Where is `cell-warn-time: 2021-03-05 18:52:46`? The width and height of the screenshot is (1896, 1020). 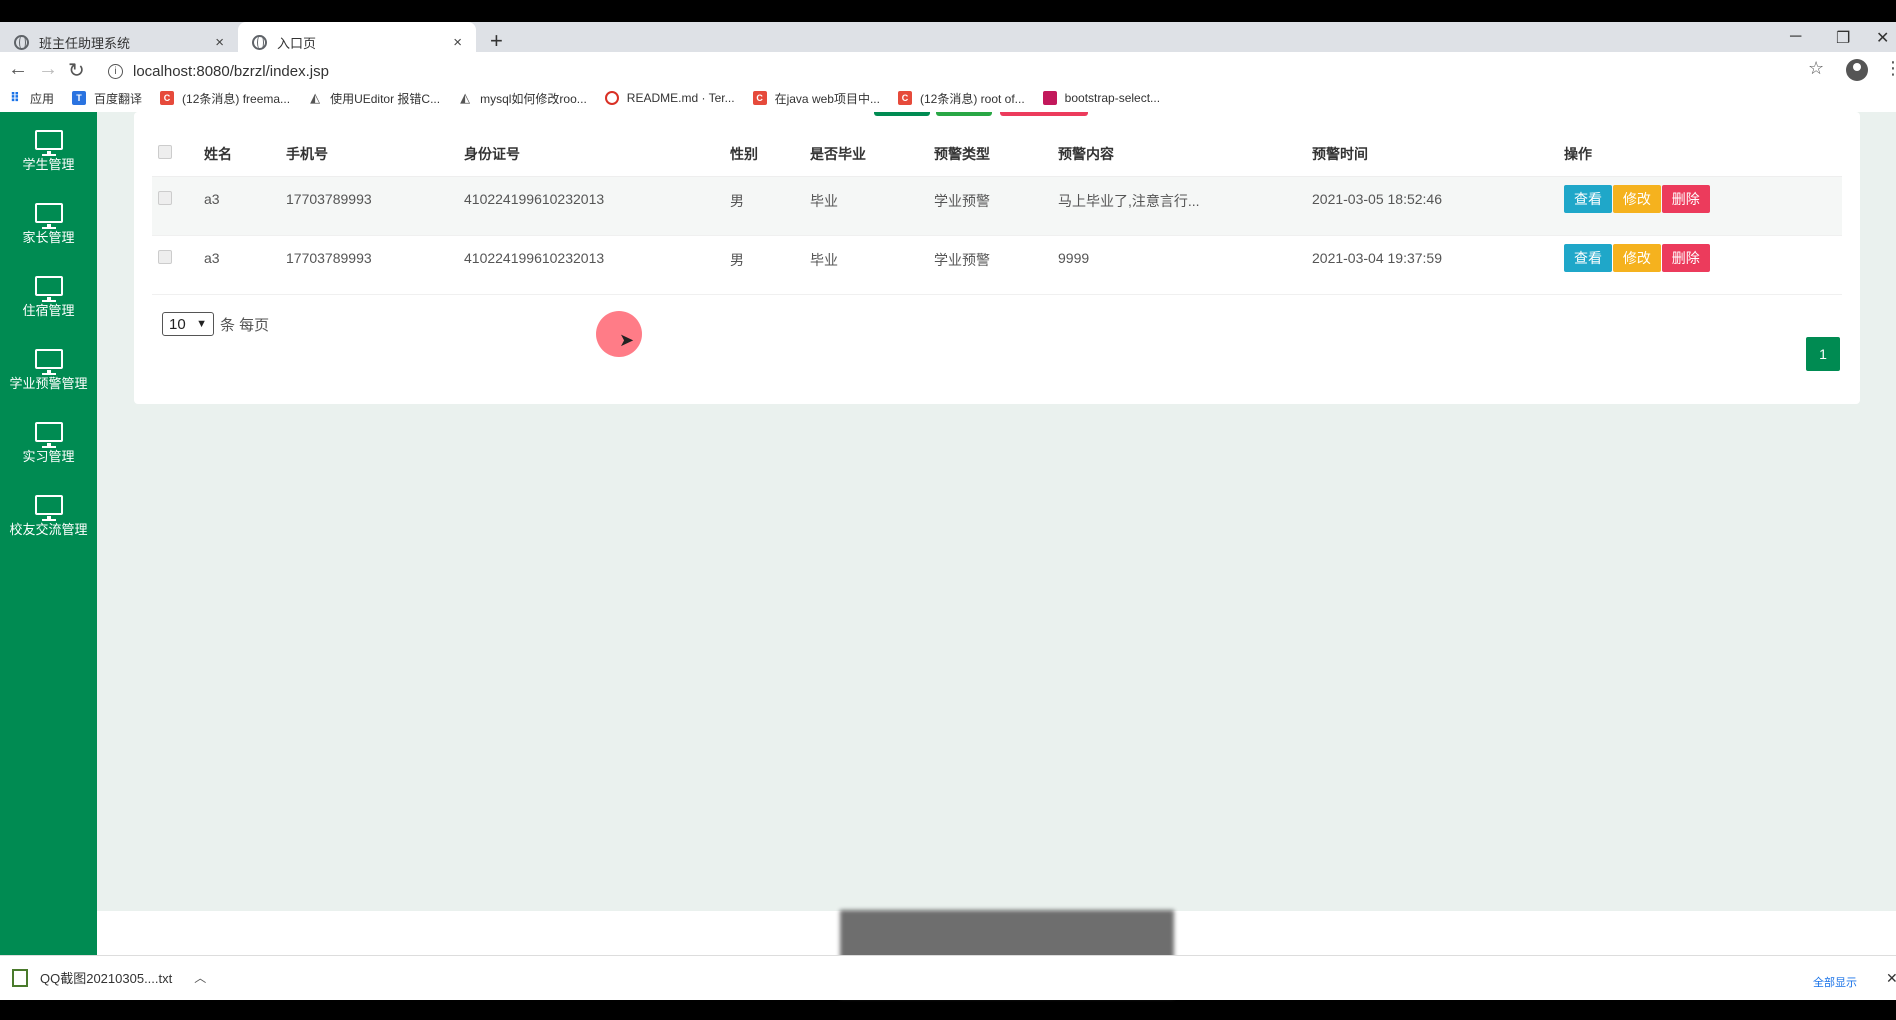 cell-warn-time: 2021-03-05 18:52:46 is located at coordinates (1432, 206).